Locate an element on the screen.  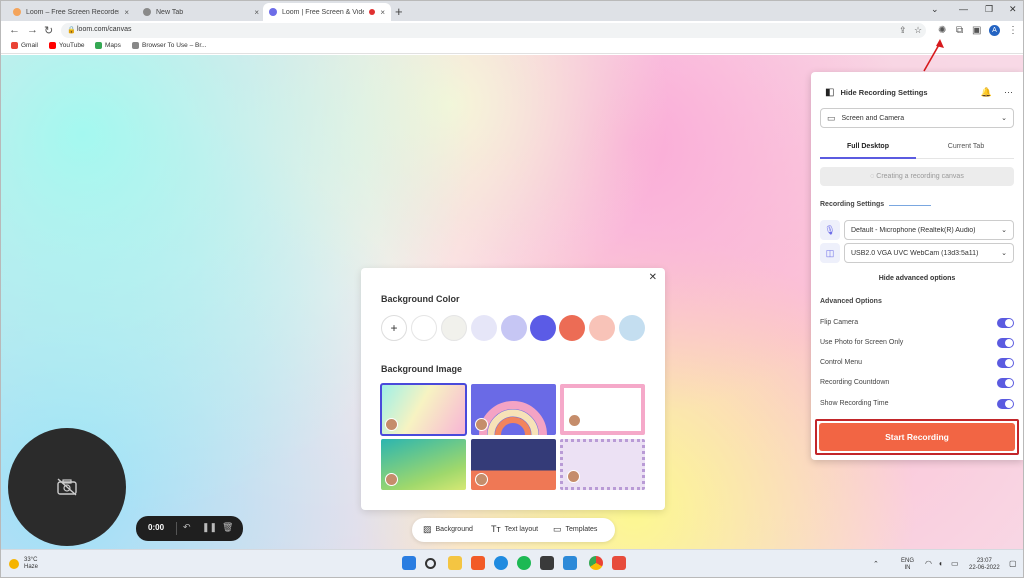
edge-icon is located at coordinates (501, 563).